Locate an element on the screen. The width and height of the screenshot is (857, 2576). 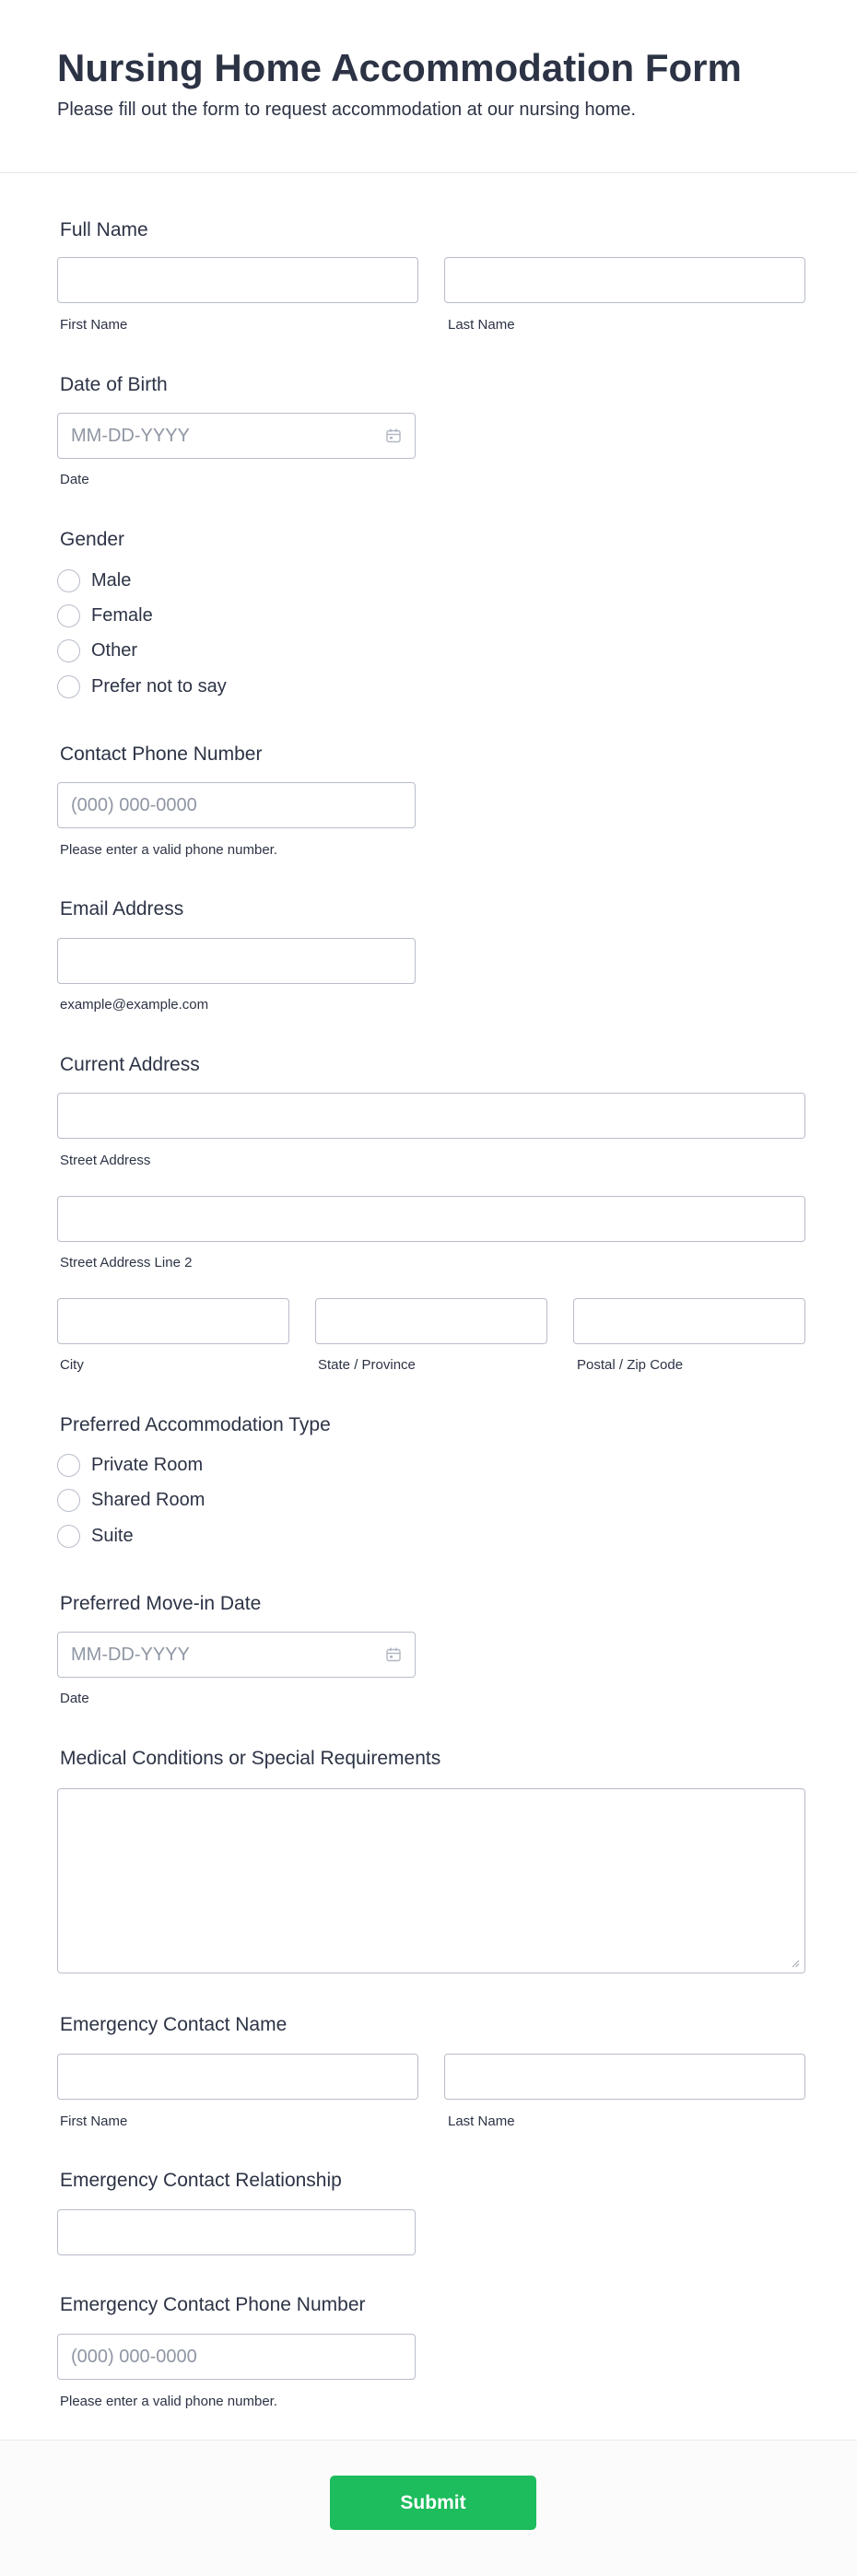
state-sublabel: State / Province is located at coordinates (367, 1365).